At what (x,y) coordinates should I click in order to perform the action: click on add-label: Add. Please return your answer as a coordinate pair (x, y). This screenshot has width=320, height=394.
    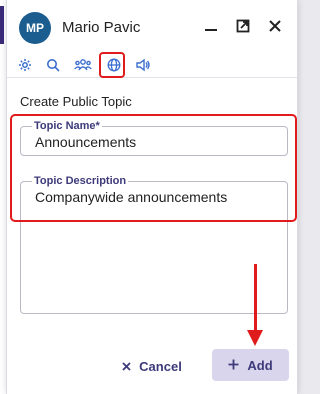
    Looking at the image, I should click on (260, 365).